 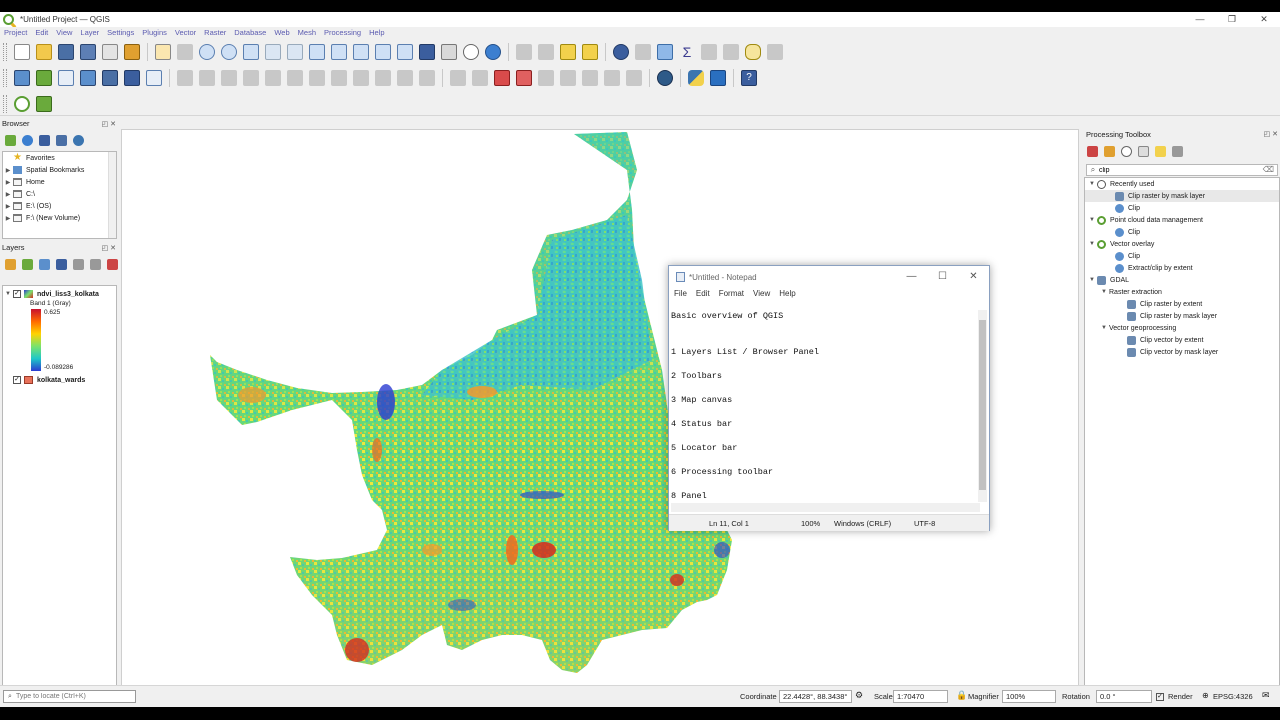 What do you see at coordinates (982, 406) in the screenshot?
I see `notepad-vertical-scrollbar` at bounding box center [982, 406].